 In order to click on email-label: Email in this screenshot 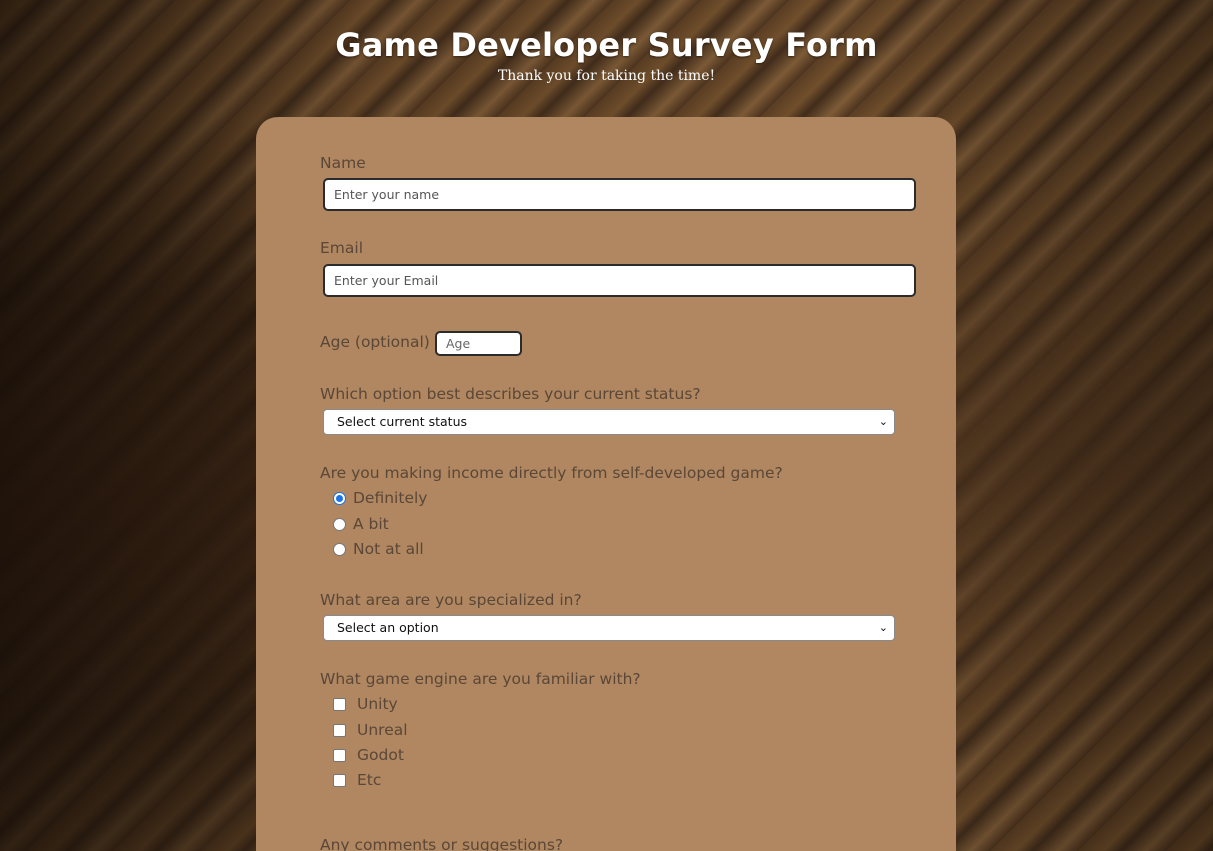, I will do `click(342, 248)`.